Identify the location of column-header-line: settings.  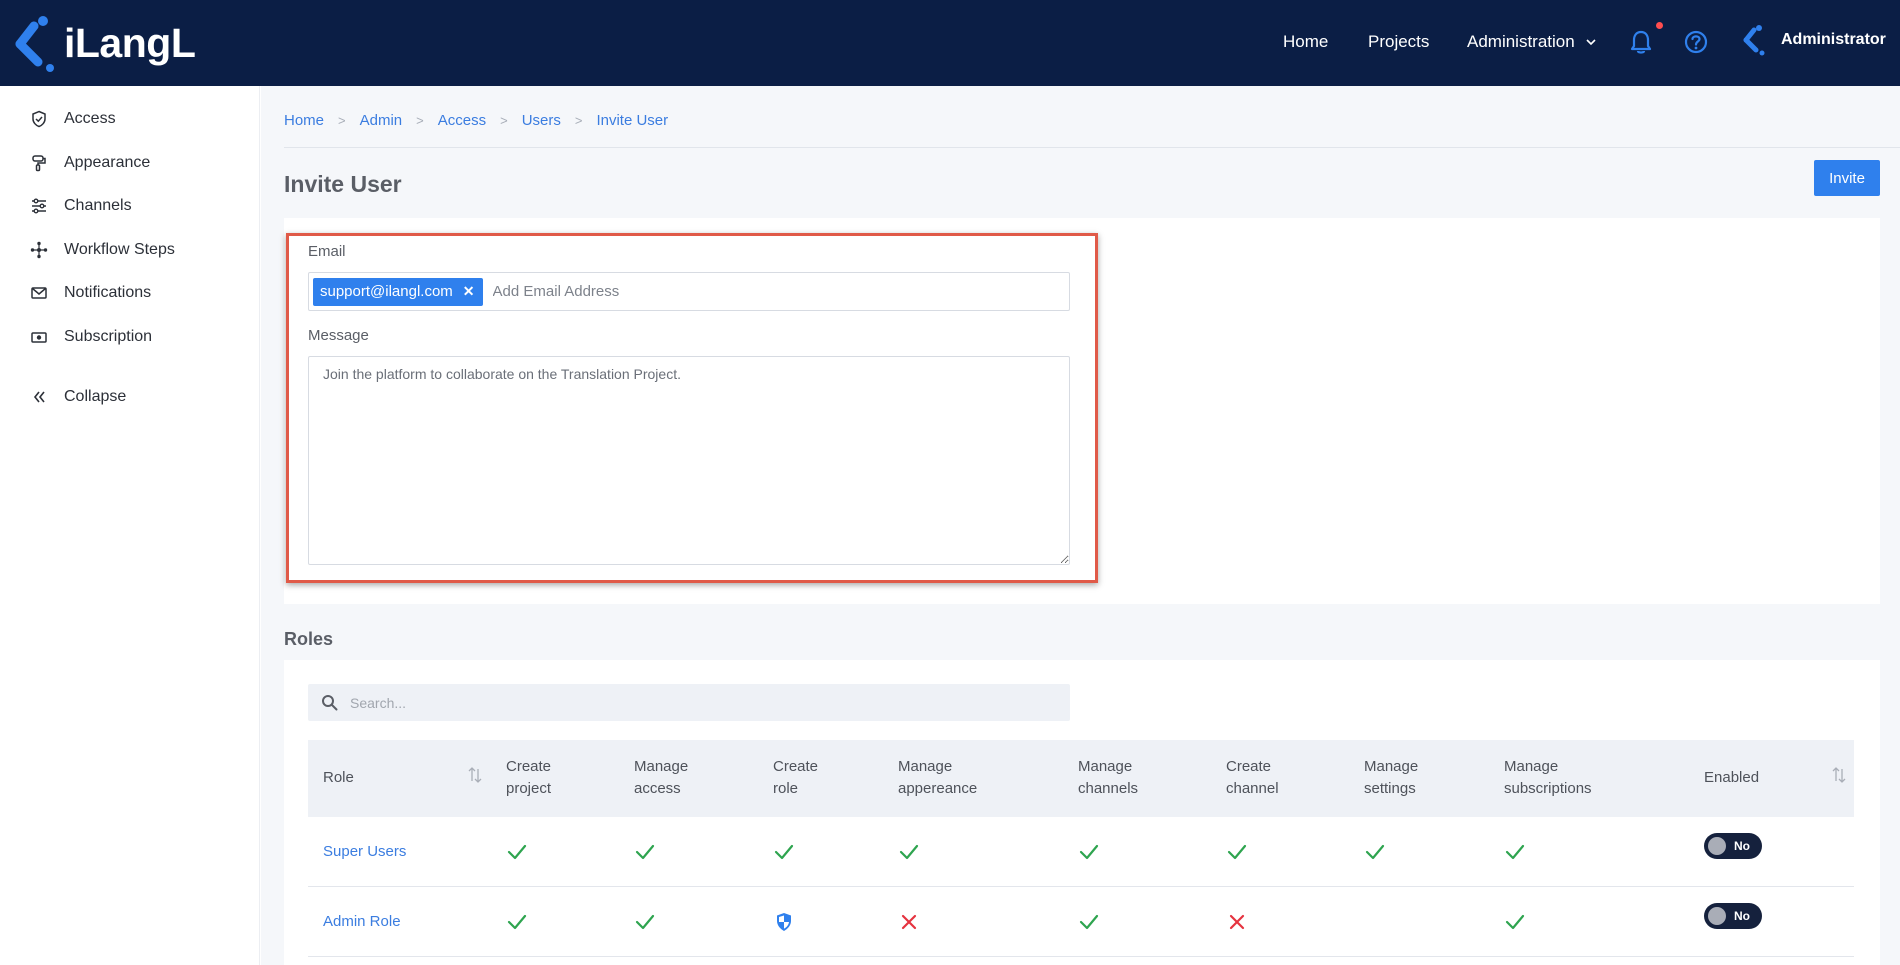
(1390, 788).